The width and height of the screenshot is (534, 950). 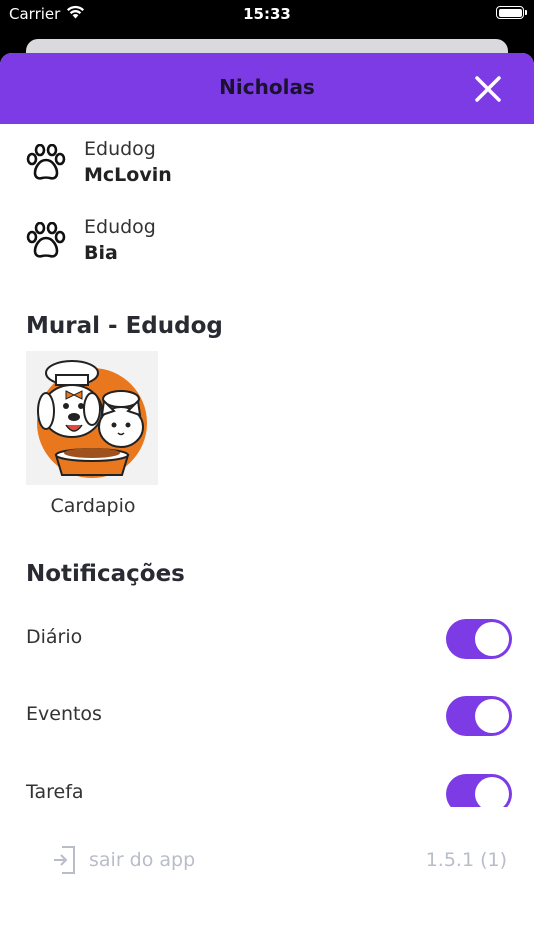 I want to click on notification-label: Tarefa, so click(x=55, y=792).